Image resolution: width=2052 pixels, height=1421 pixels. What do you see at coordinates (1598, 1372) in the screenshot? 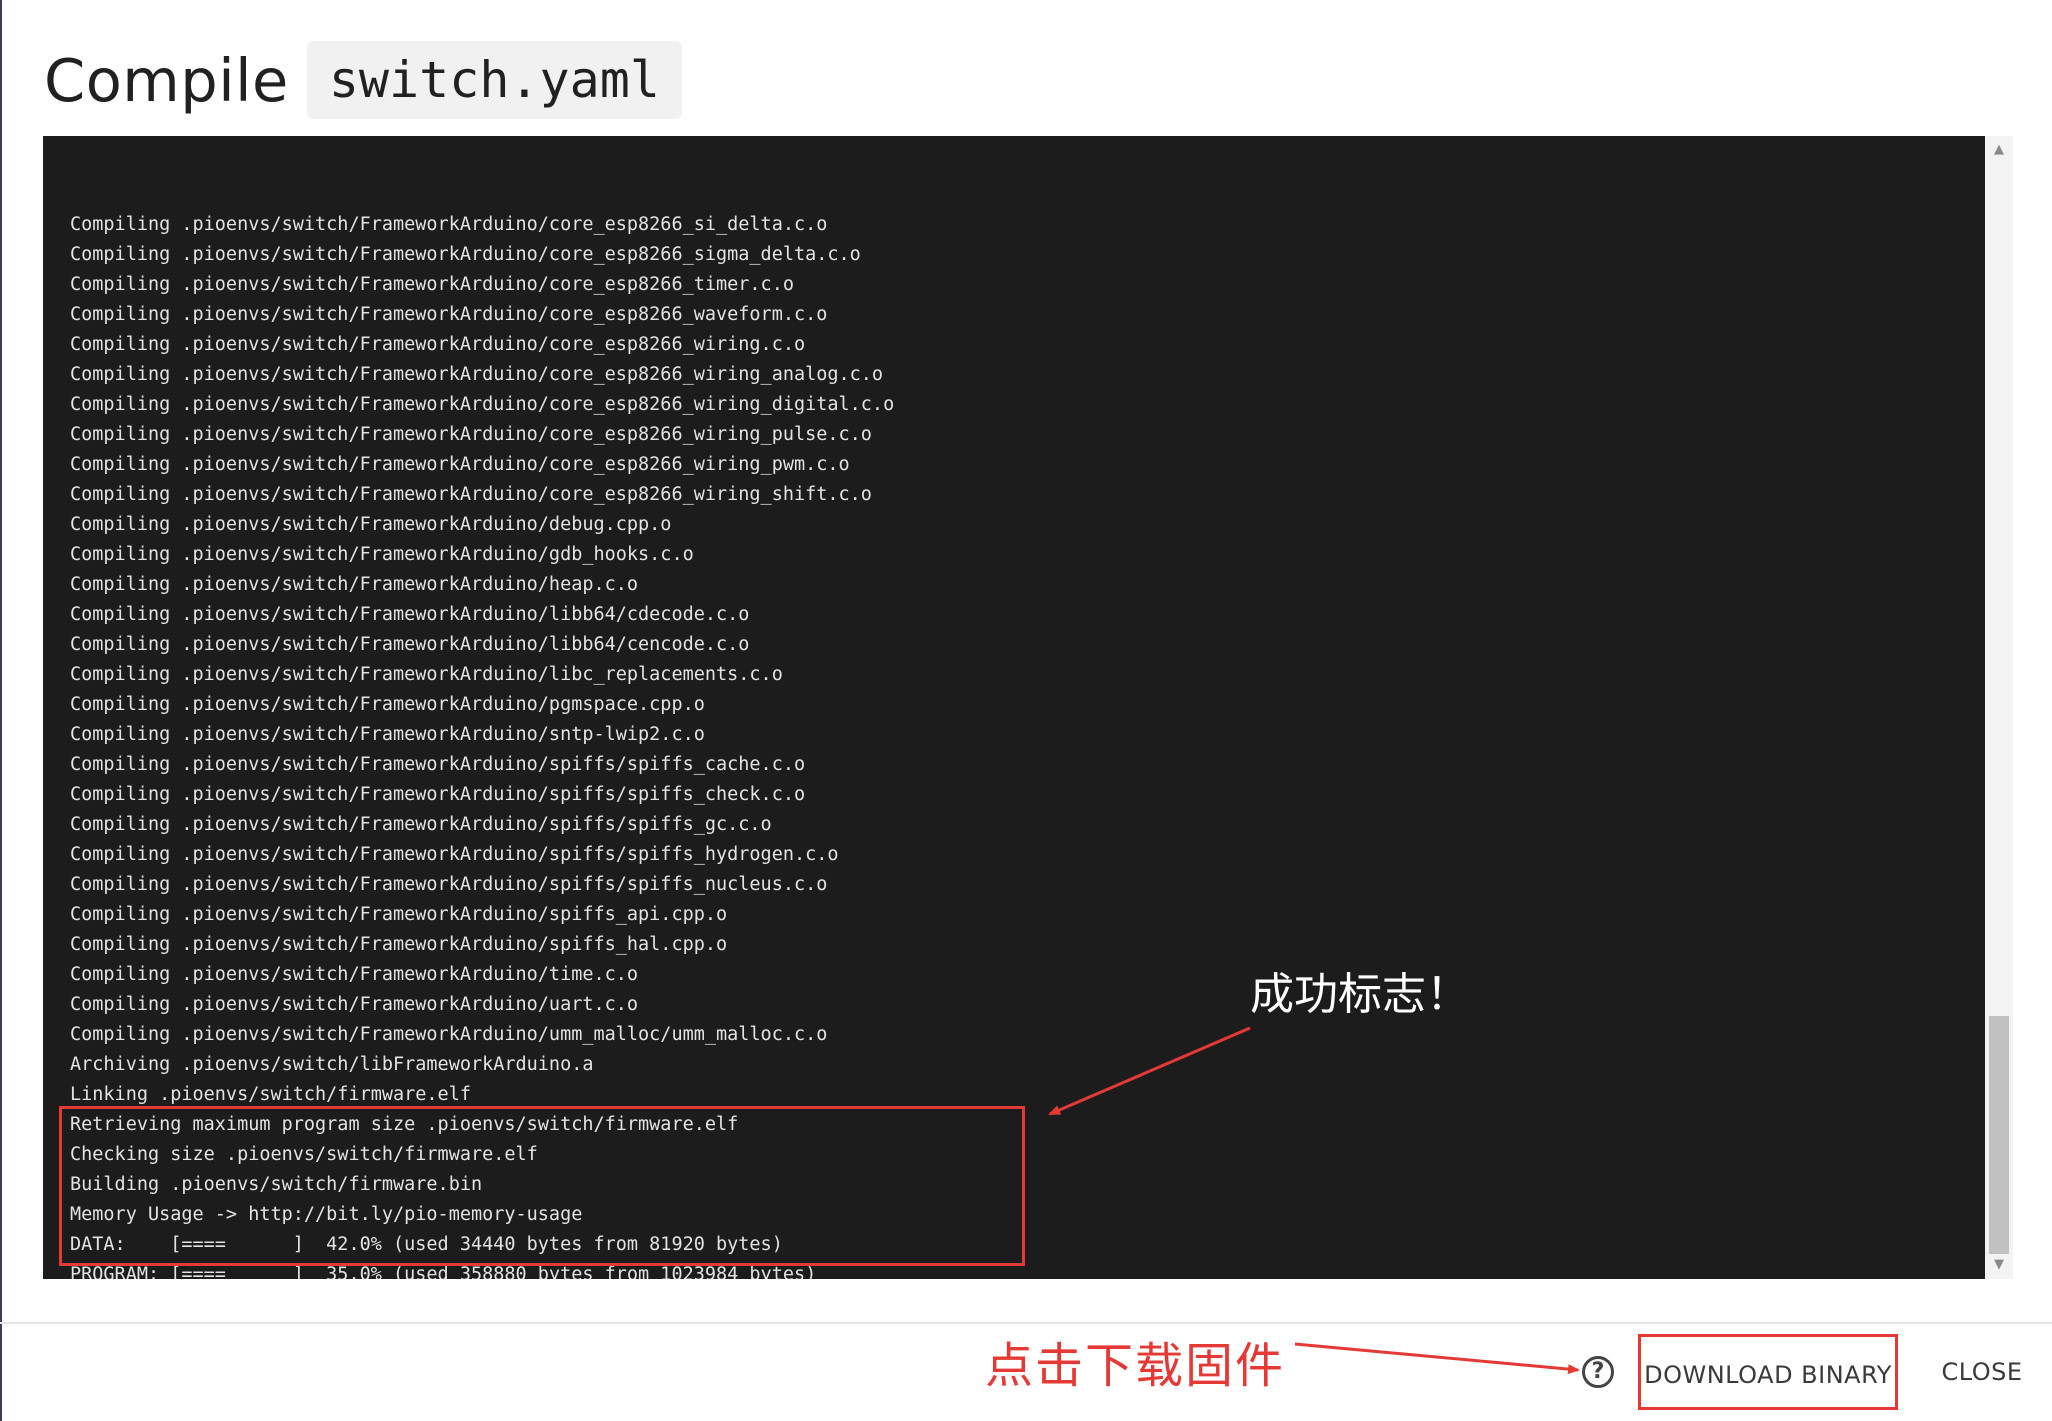
I see `help-icon: ?` at bounding box center [1598, 1372].